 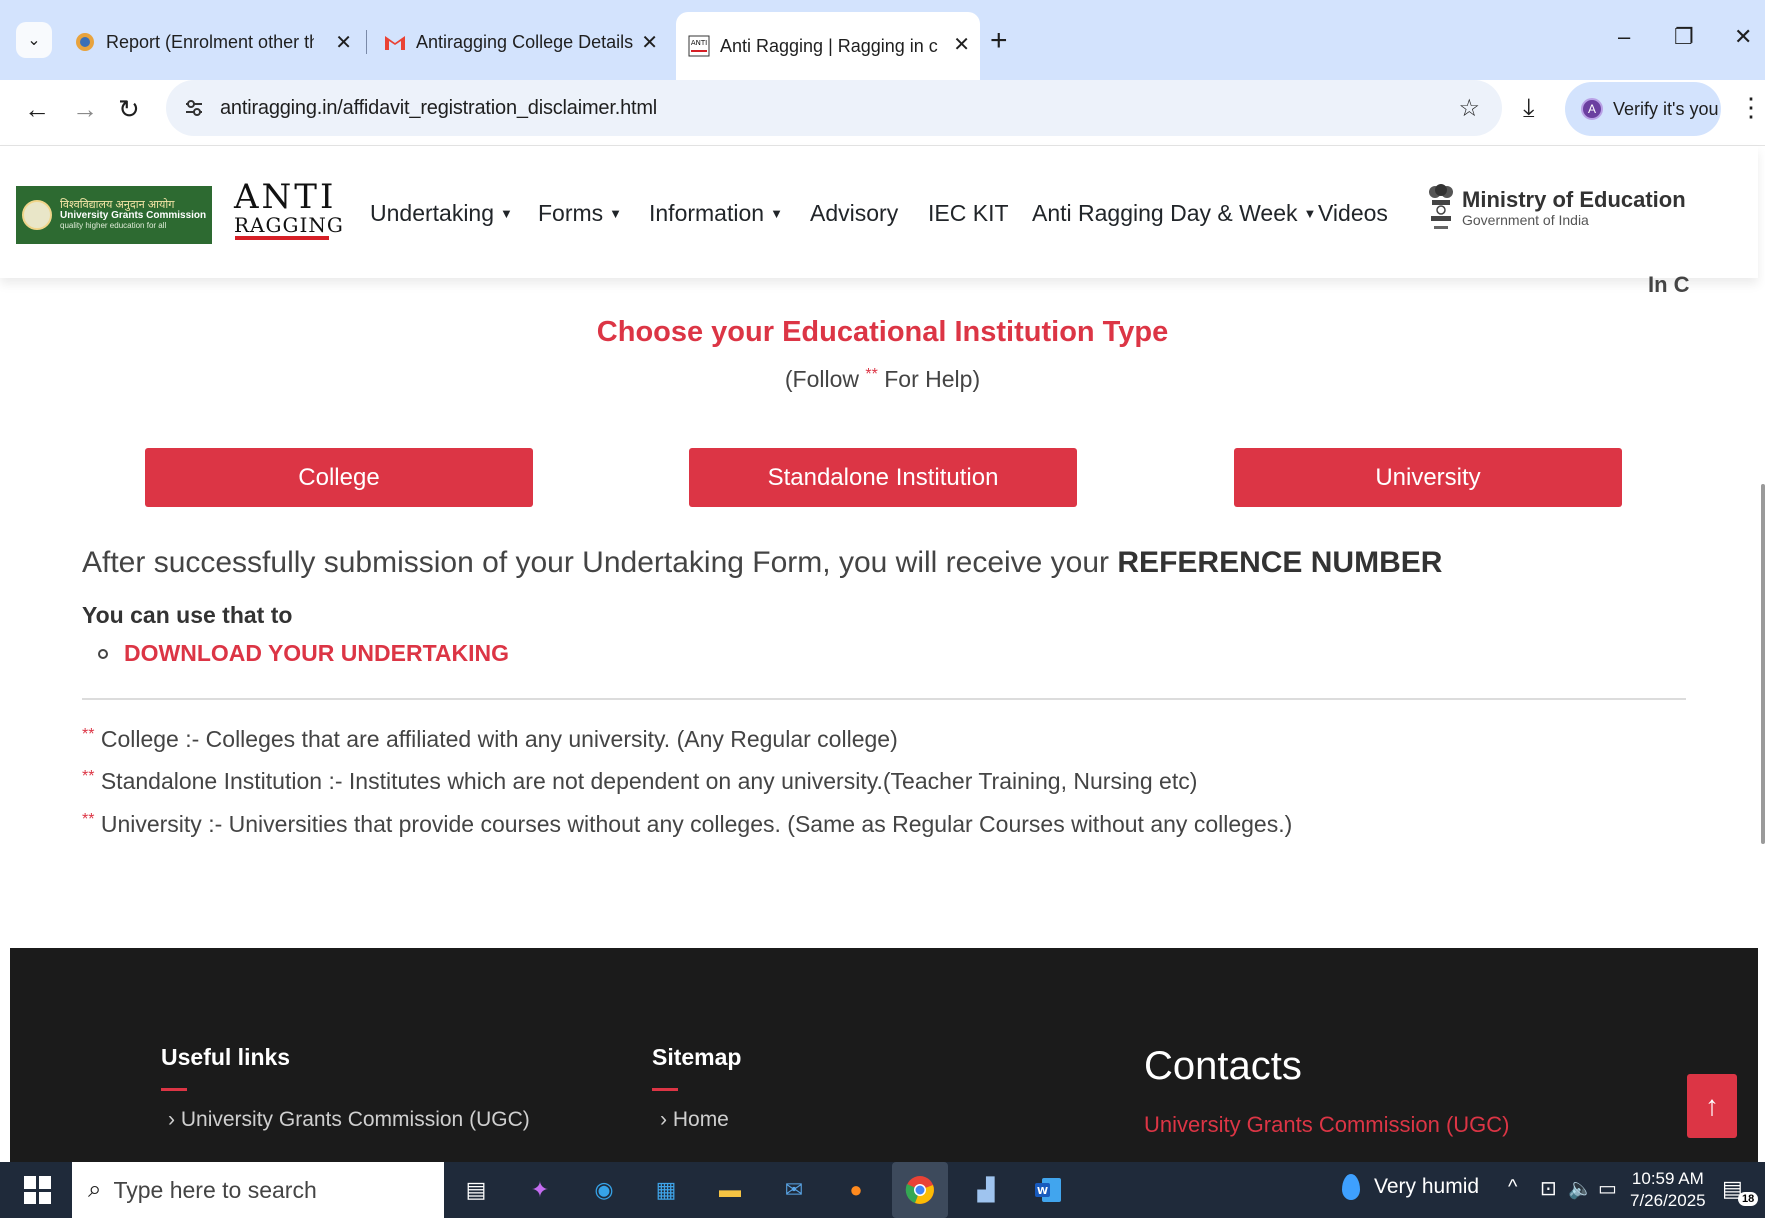 What do you see at coordinates (856, 1190) in the screenshot?
I see `firefox-icon: ●` at bounding box center [856, 1190].